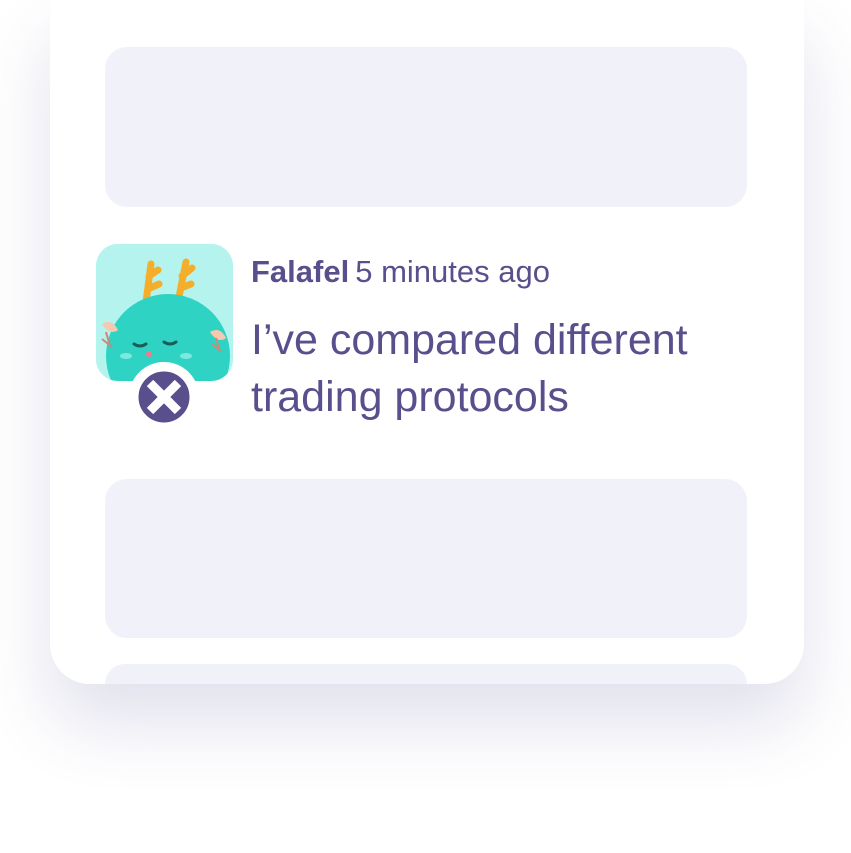 The width and height of the screenshot is (851, 853). I want to click on message-meta: Falafel 5 minutes ago, so click(400, 272).